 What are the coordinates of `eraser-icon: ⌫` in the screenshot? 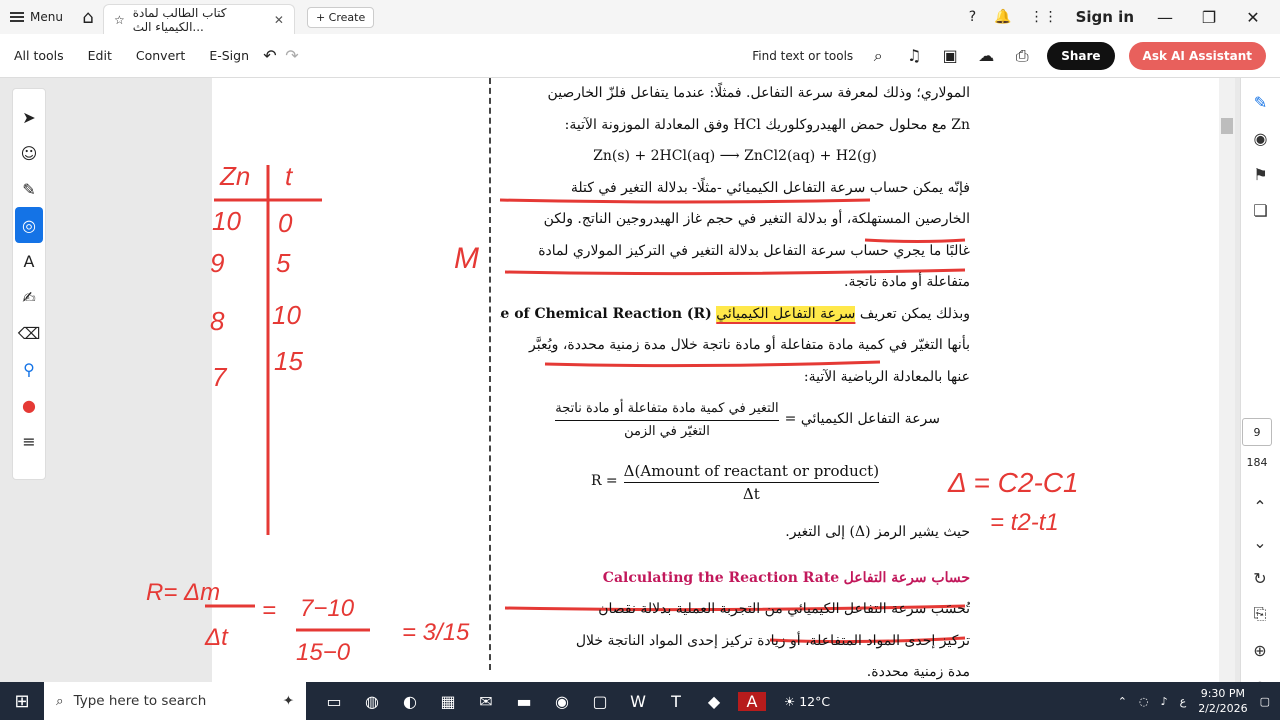 It's located at (29, 333).